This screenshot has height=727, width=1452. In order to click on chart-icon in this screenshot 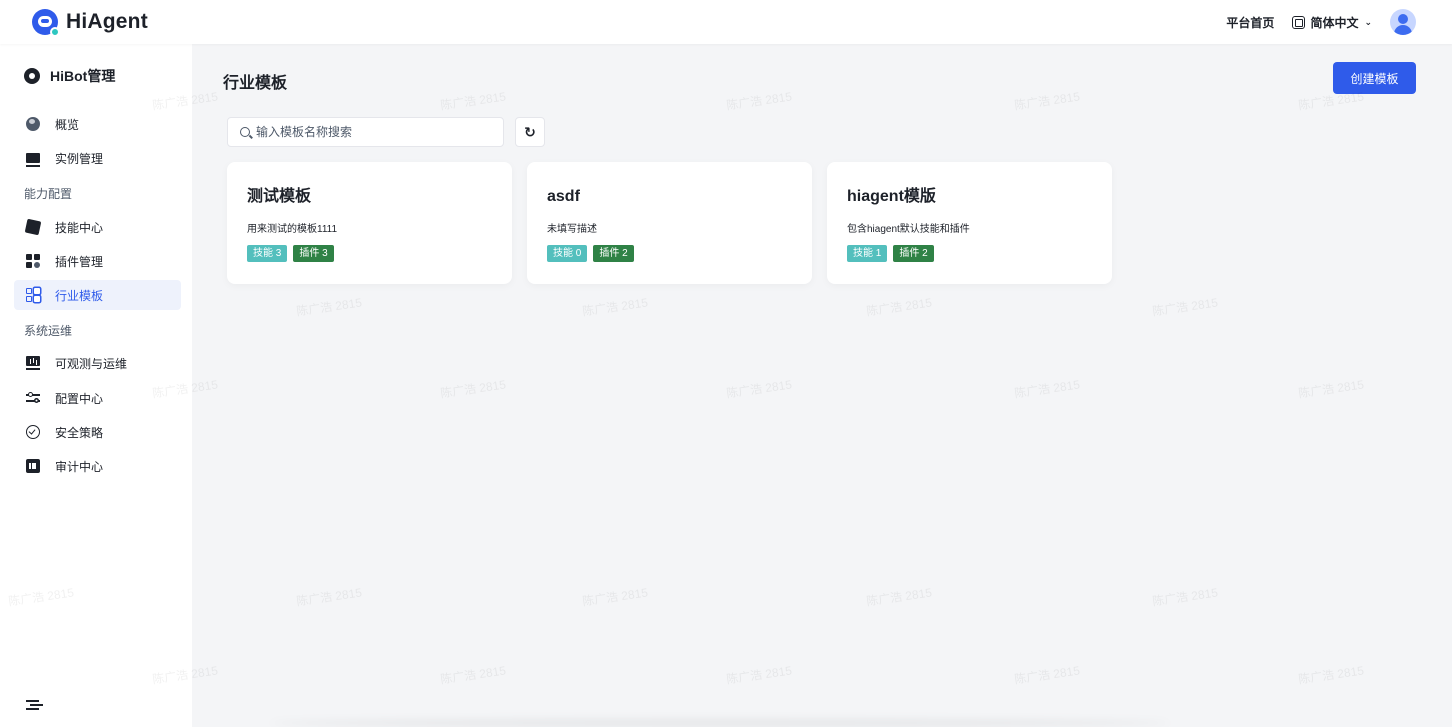, I will do `click(33, 363)`.